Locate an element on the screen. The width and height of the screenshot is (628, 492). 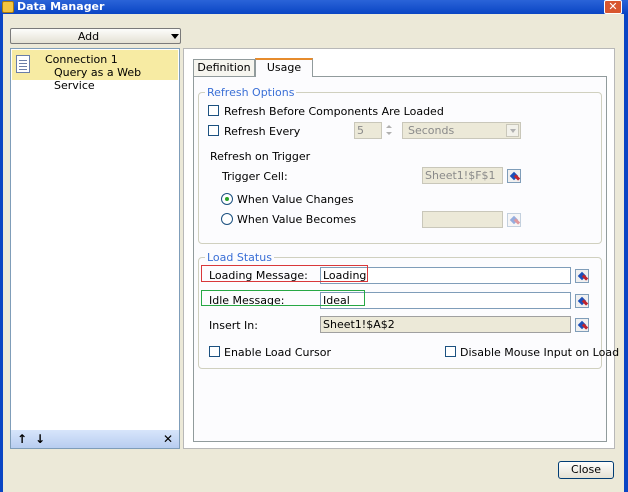
window-close-button: ✕ is located at coordinates (613, 7).